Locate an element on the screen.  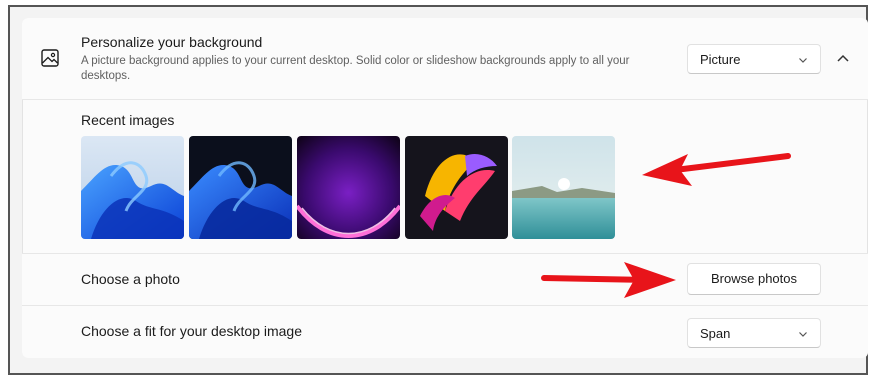
recent-images-label: Recent images is located at coordinates (128, 120).